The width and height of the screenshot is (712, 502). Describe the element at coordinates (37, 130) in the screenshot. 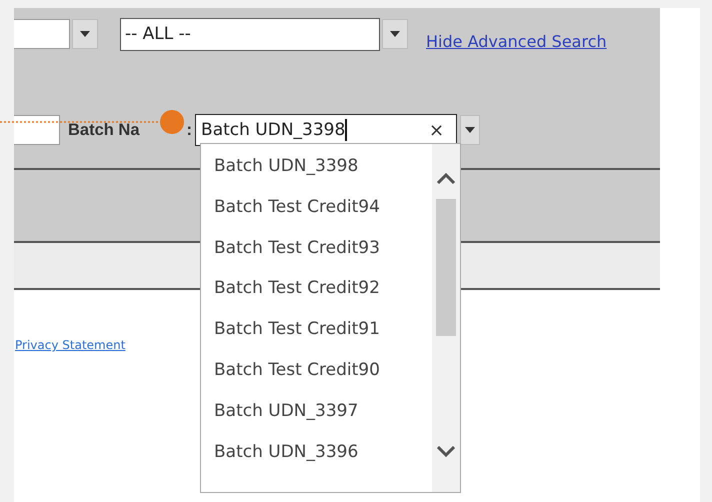

I see `input-field` at that location.